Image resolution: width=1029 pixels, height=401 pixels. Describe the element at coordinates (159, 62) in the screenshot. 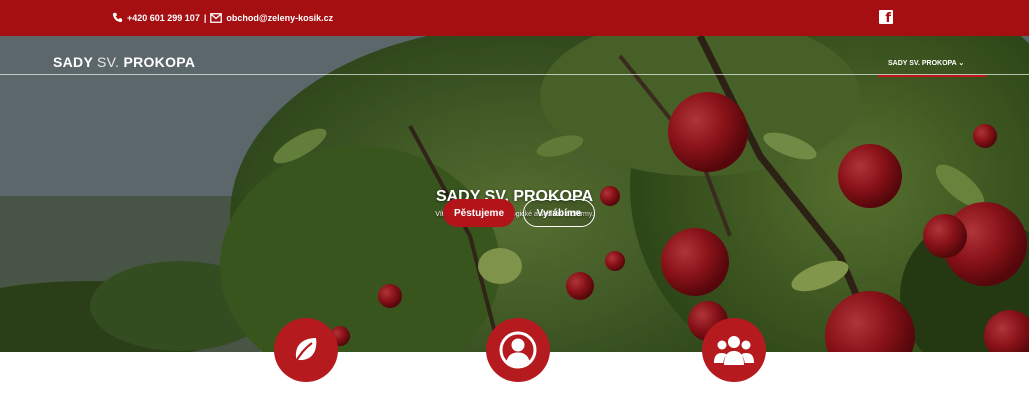

I see `brand-word-3: PROKOPA` at that location.